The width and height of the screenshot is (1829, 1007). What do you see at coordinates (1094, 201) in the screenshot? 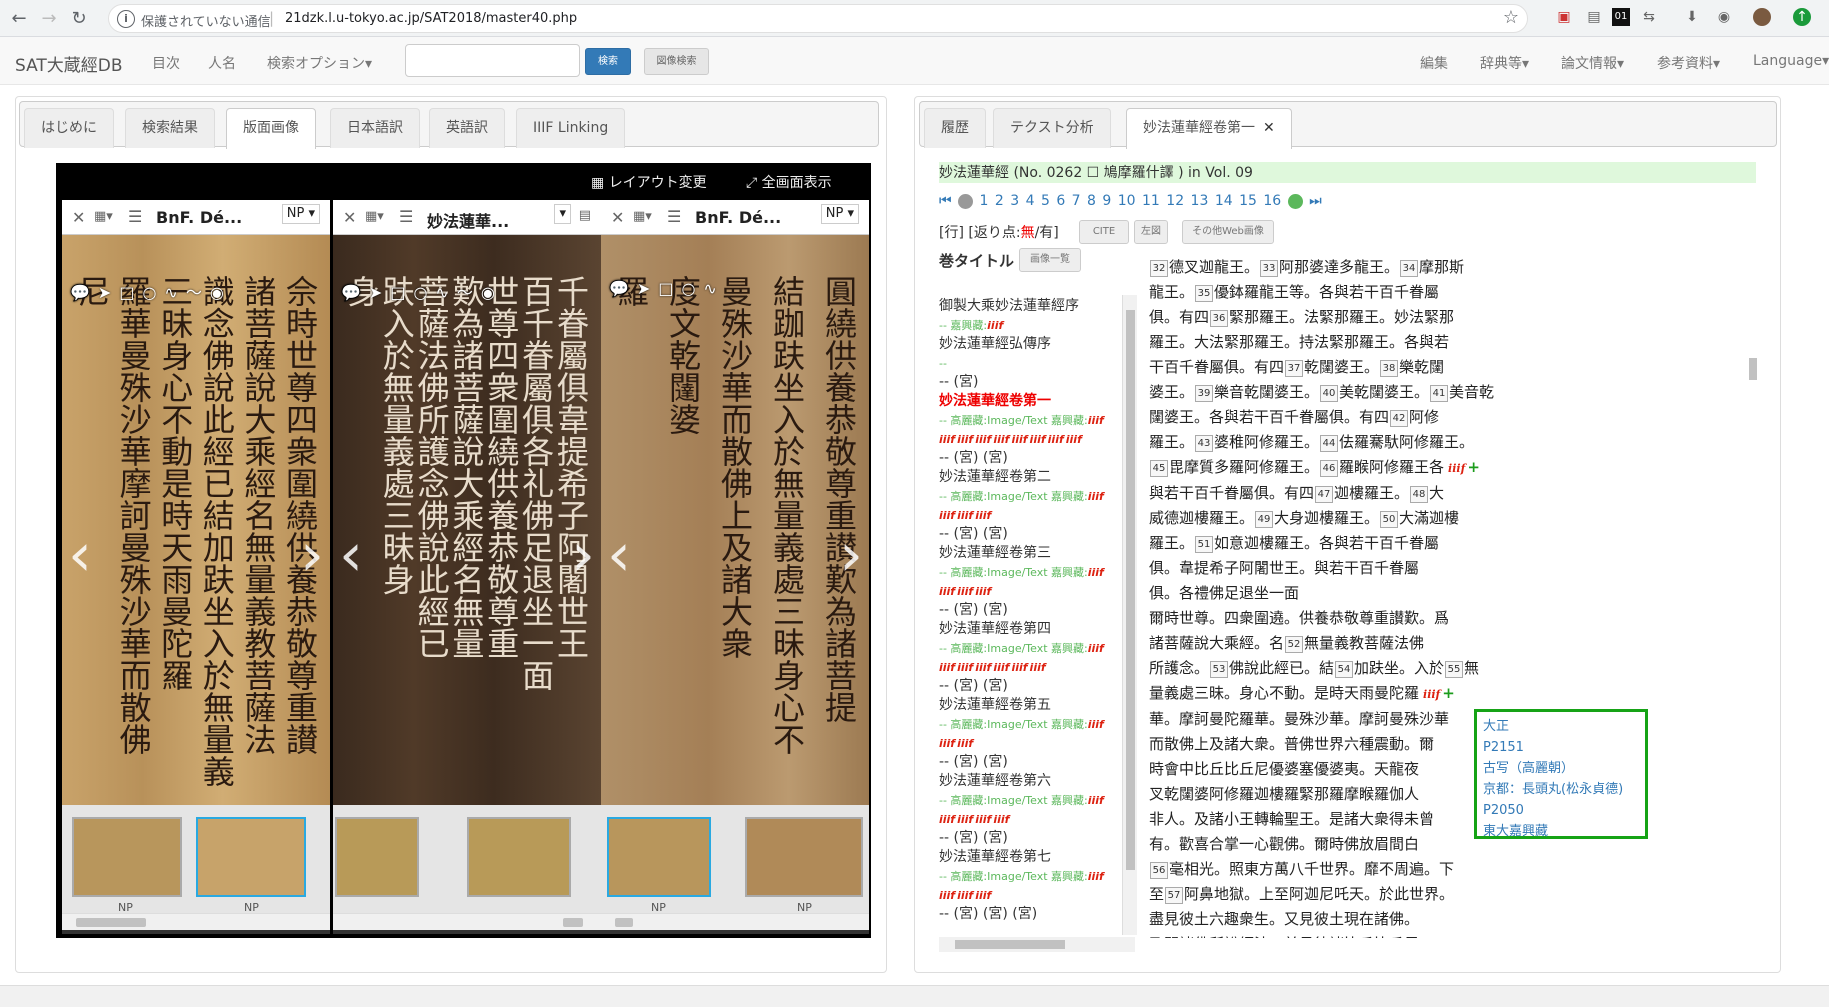
I see `page-link: 8` at bounding box center [1094, 201].